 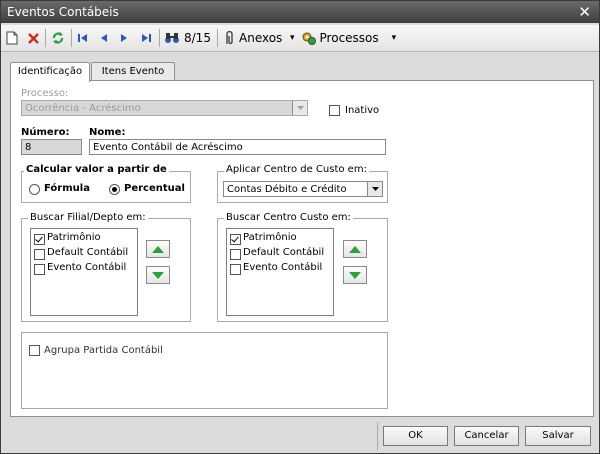 I want to click on last-record-button, so click(x=146, y=38).